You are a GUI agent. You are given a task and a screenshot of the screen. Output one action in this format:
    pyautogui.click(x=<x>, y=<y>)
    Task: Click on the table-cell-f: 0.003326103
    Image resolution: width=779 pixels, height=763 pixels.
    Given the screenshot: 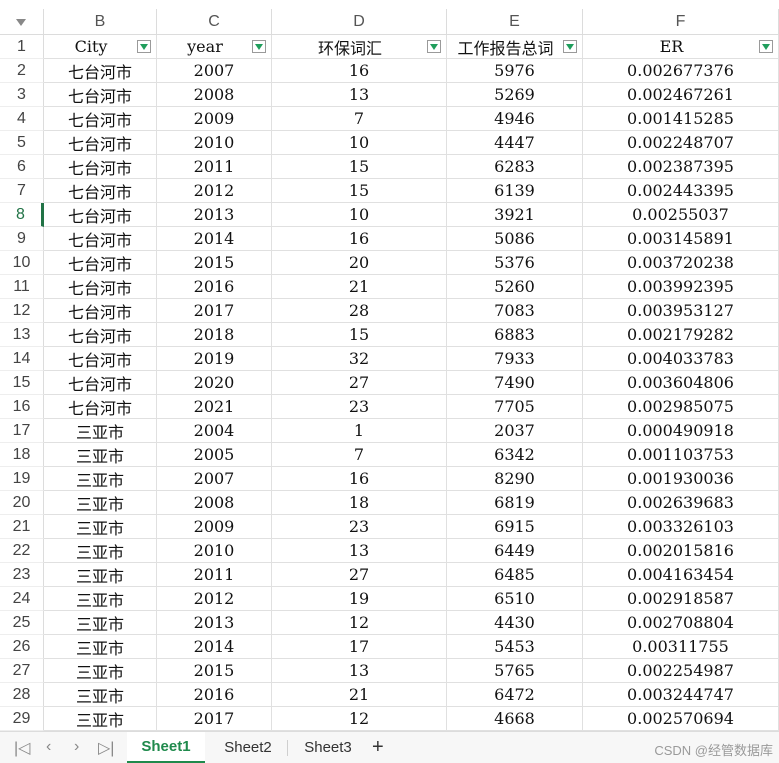 What is the action you would take?
    pyautogui.click(x=681, y=527)
    